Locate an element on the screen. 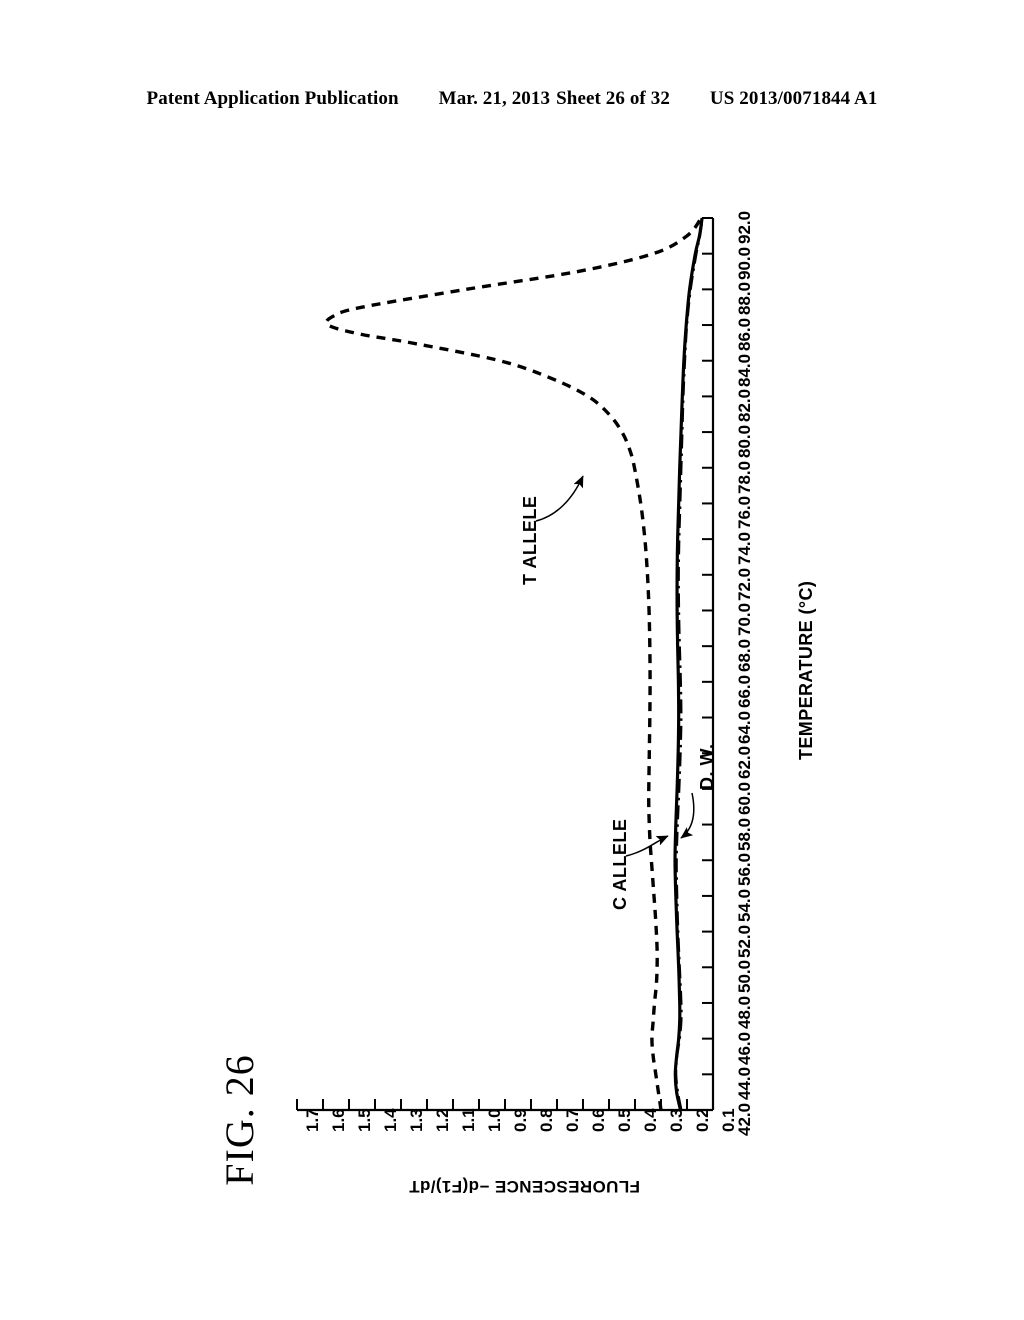 Image resolution: width=1024 pixels, height=1320 pixels. temperature-tick-label: 44.0 is located at coordinates (744, 1084).